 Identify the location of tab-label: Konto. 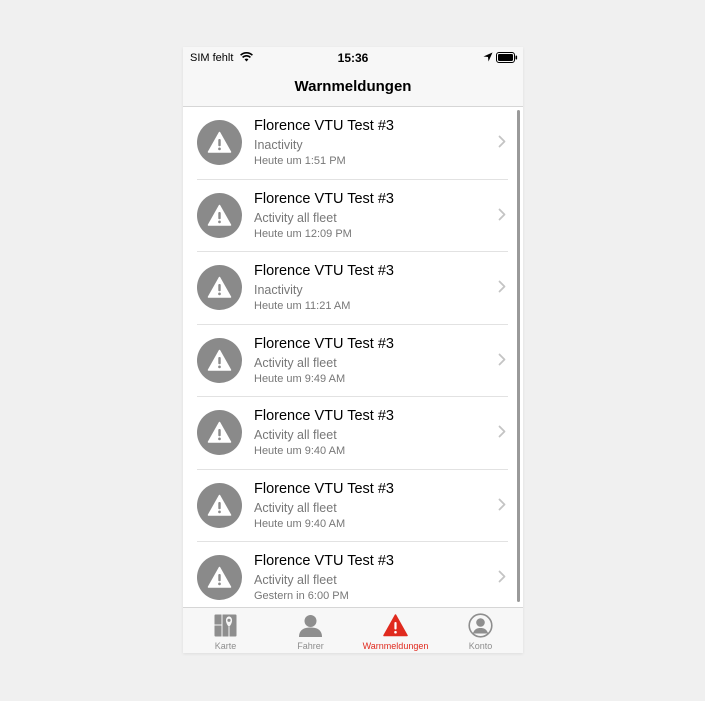
(480, 646).